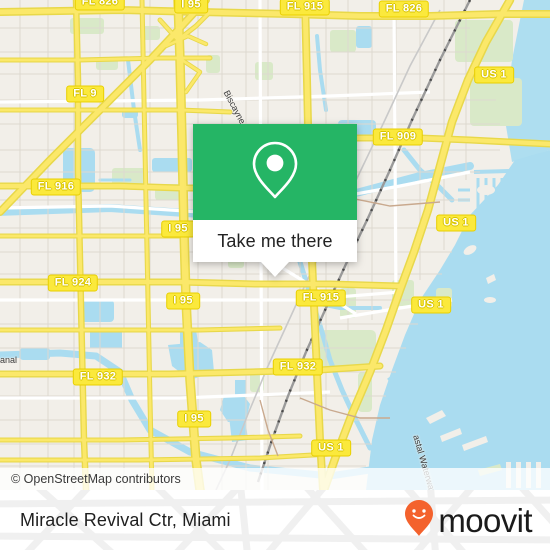  What do you see at coordinates (9, 360) in the screenshot?
I see `map-text-label: anal` at bounding box center [9, 360].